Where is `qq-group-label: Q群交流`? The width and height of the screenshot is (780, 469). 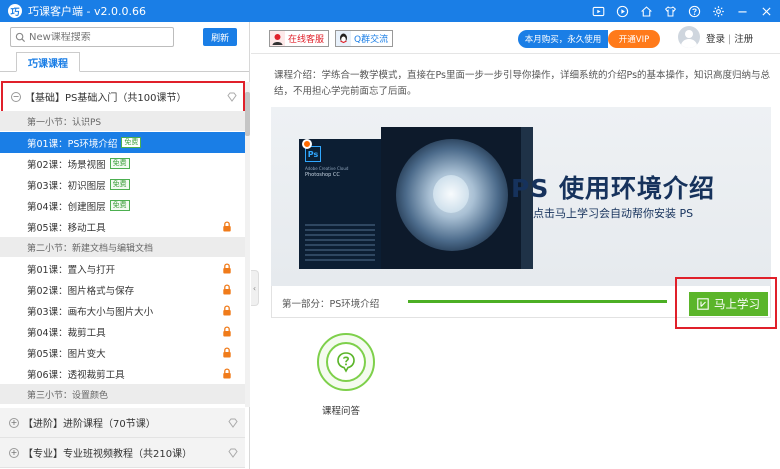 qq-group-label: Q群交流 is located at coordinates (371, 40).